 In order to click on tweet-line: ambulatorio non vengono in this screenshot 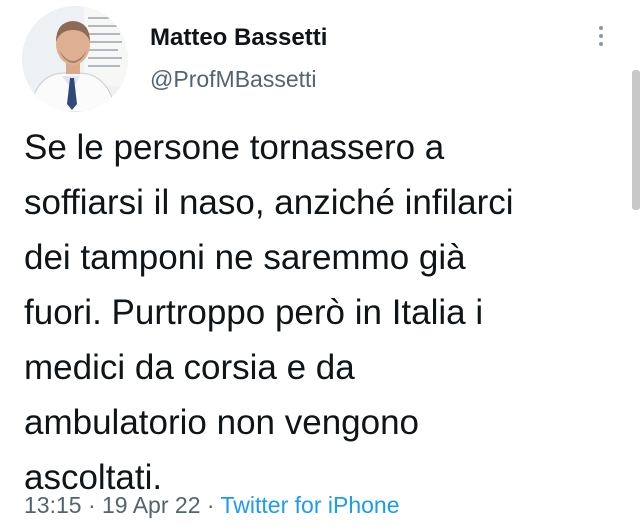, I will do `click(222, 422)`.